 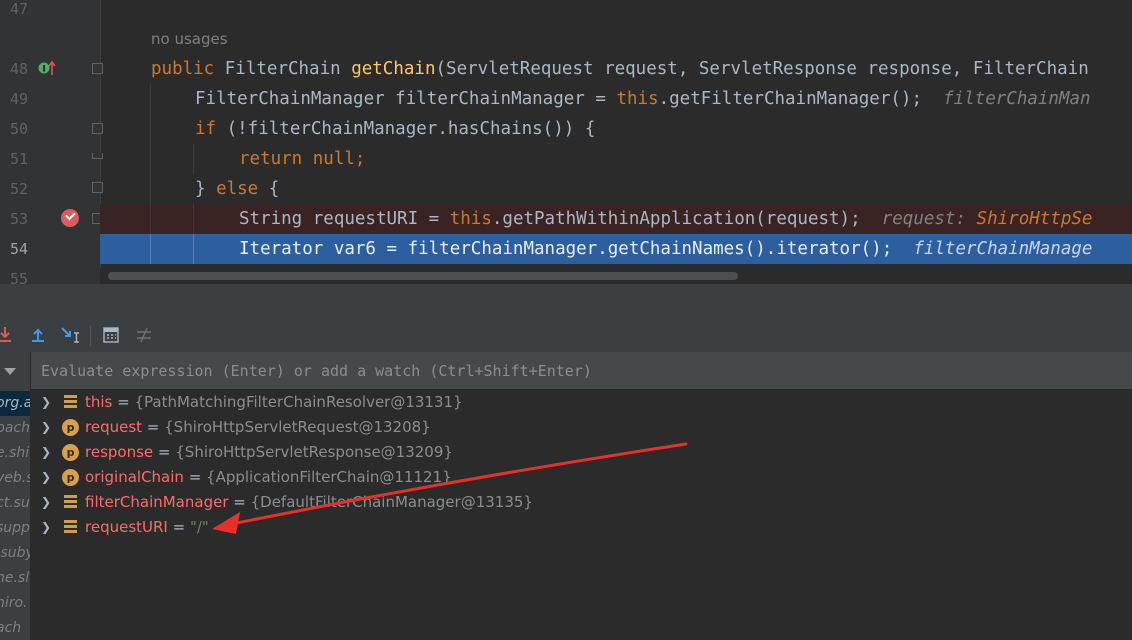 I want to click on inline-debug-value: filterChainManage, so click(x=1003, y=249).